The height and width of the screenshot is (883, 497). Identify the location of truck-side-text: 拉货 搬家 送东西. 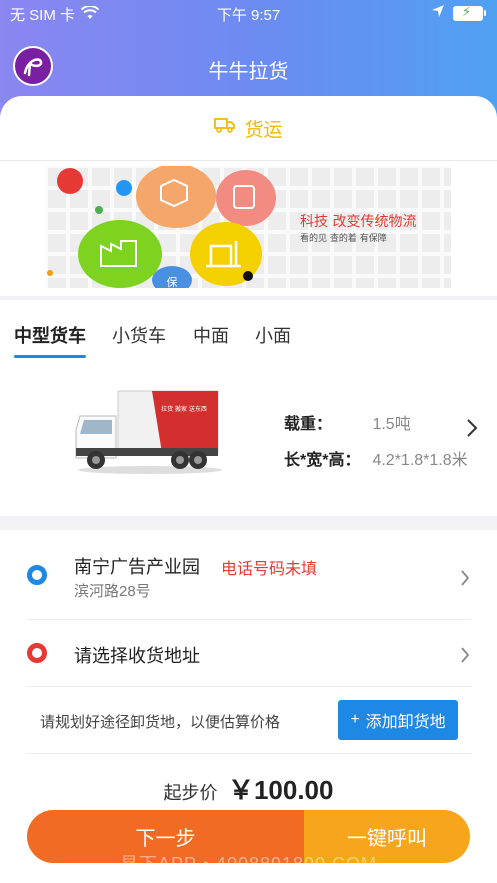
(184, 409).